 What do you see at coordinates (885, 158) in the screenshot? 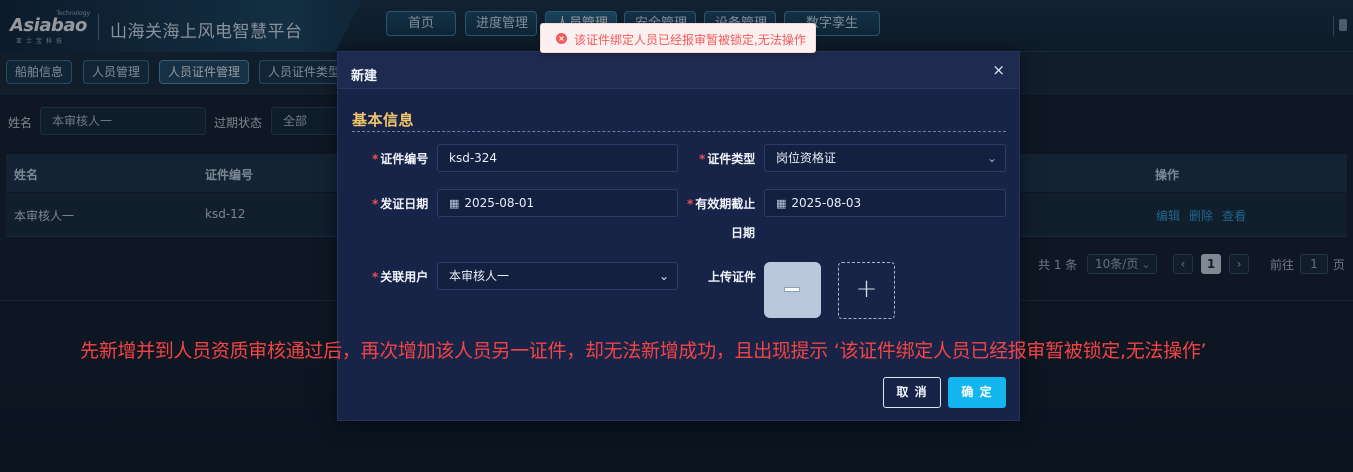
I see `cert-type-select: 岗位资格证 ⌄` at bounding box center [885, 158].